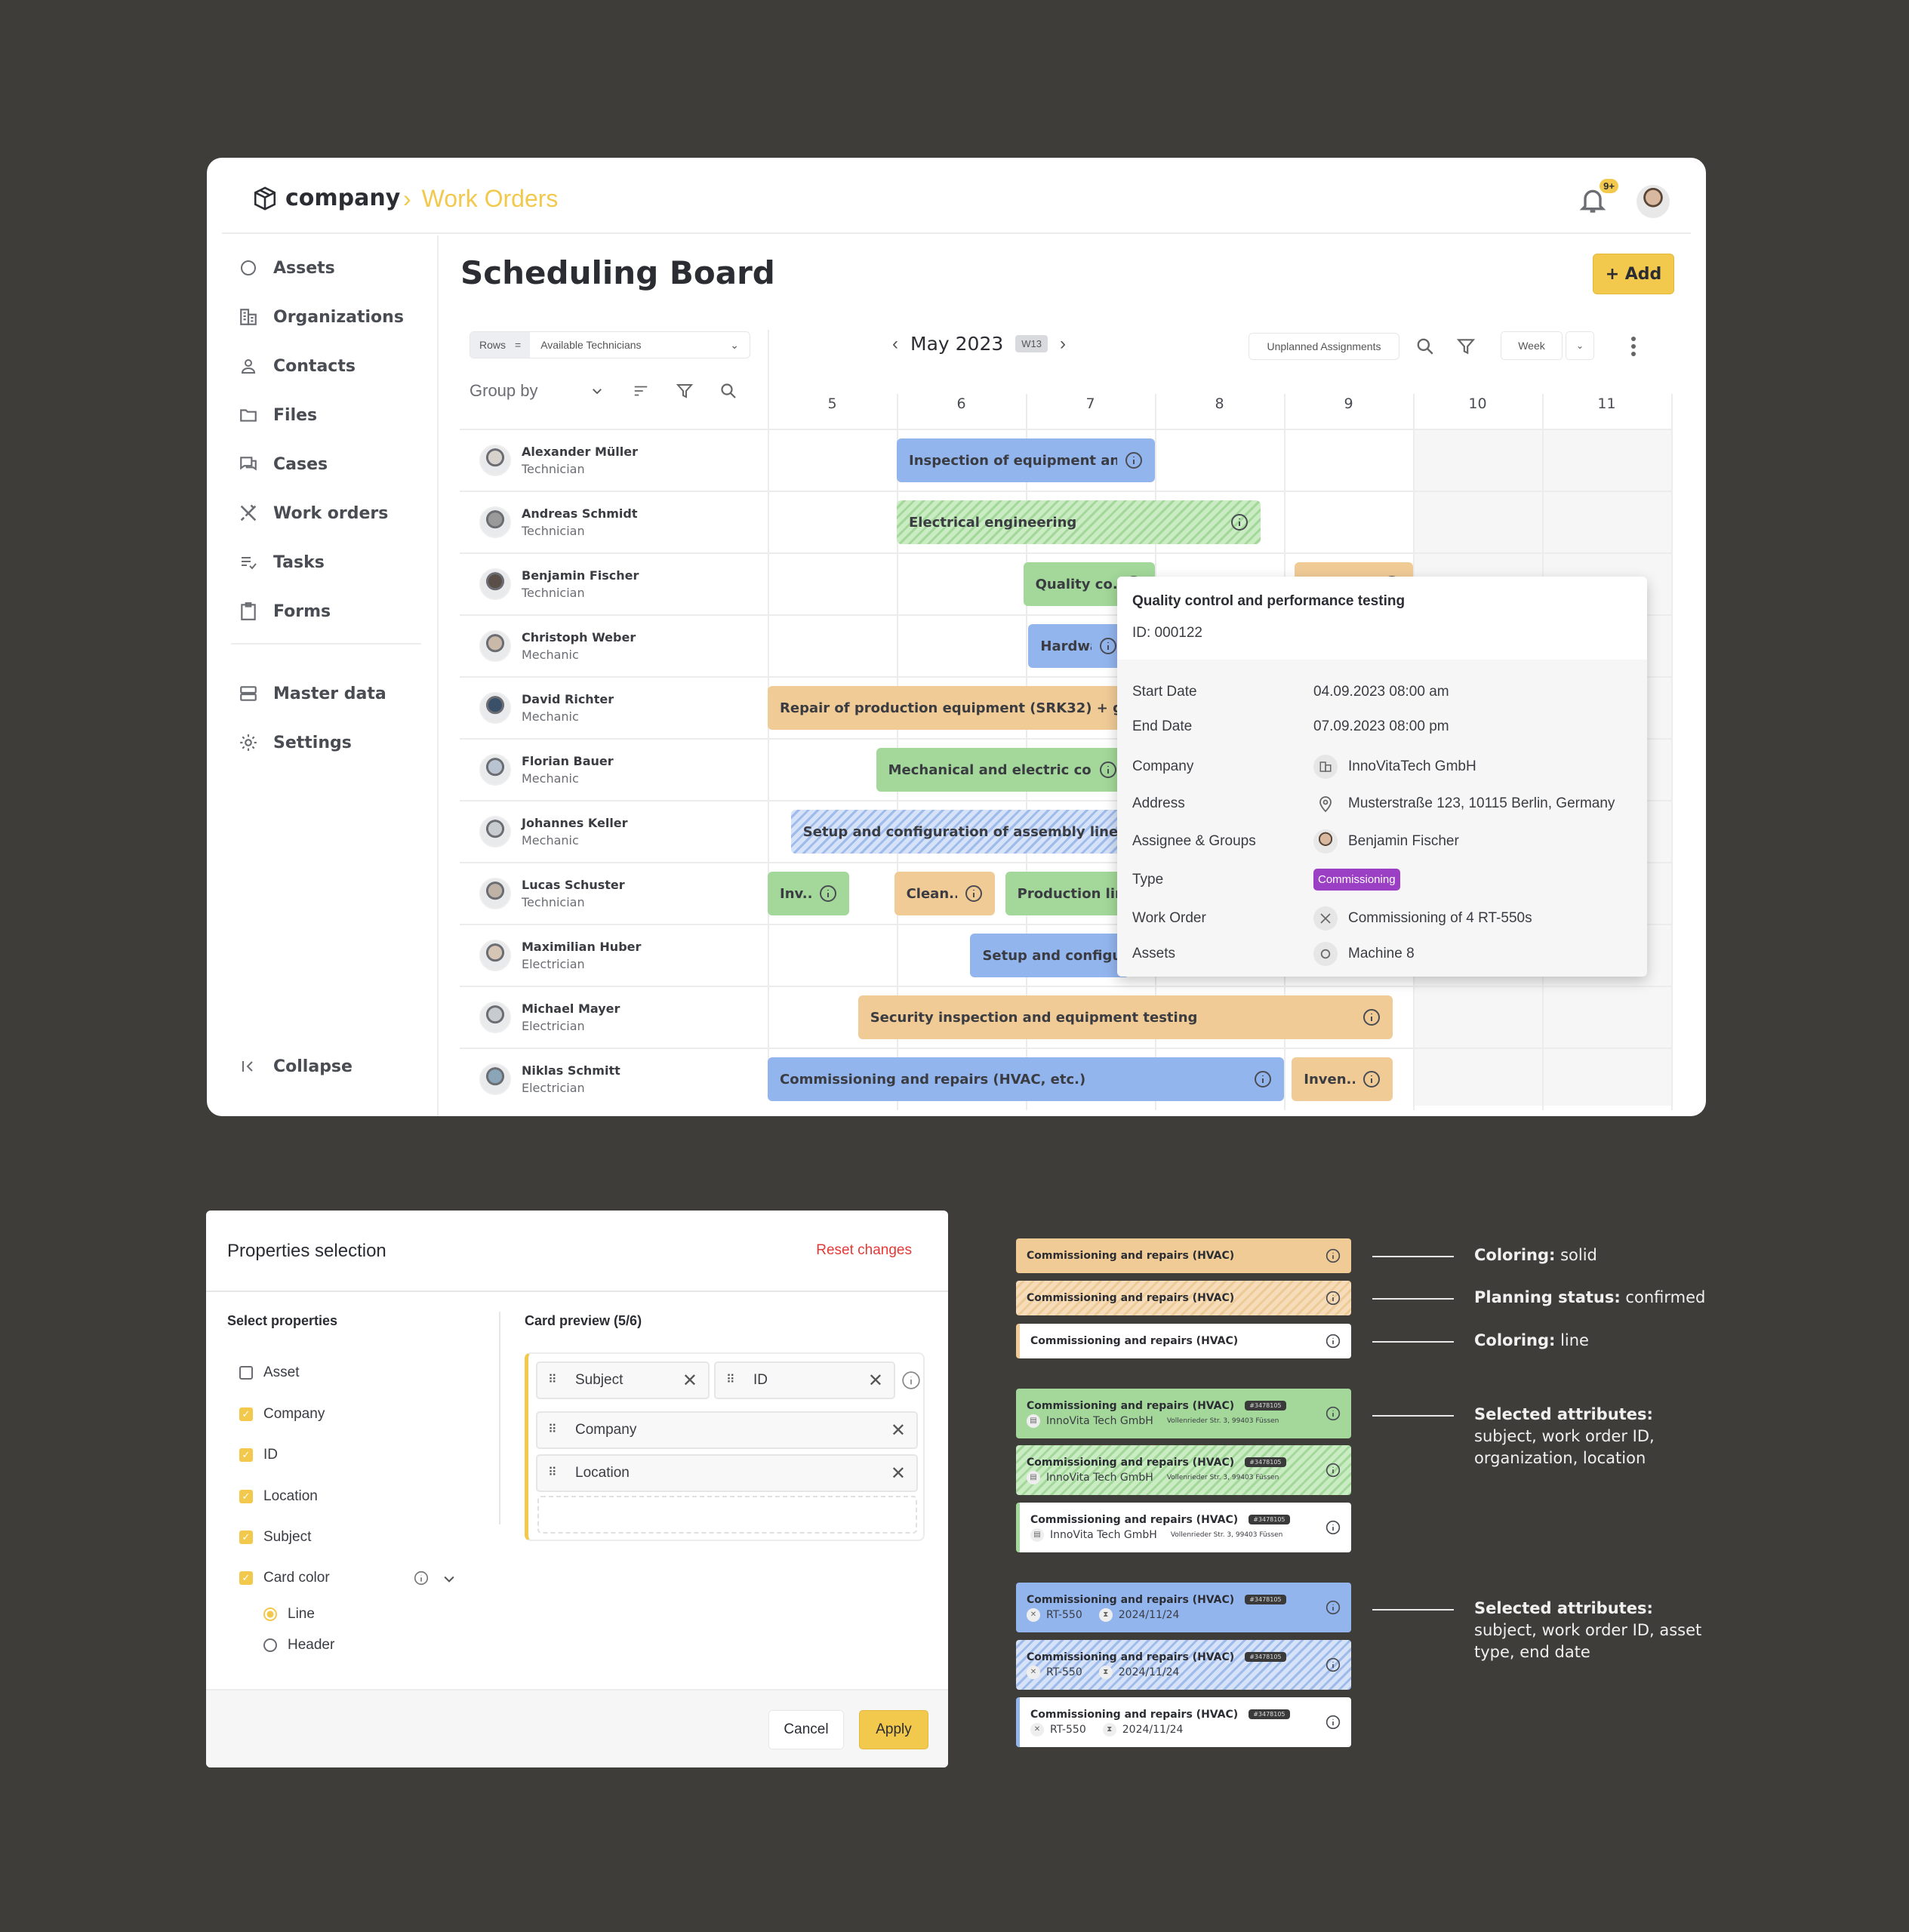 This screenshot has width=1909, height=1932. Describe the element at coordinates (614, 708) in the screenshot. I see `technician-row: David Richter Mechanic` at that location.